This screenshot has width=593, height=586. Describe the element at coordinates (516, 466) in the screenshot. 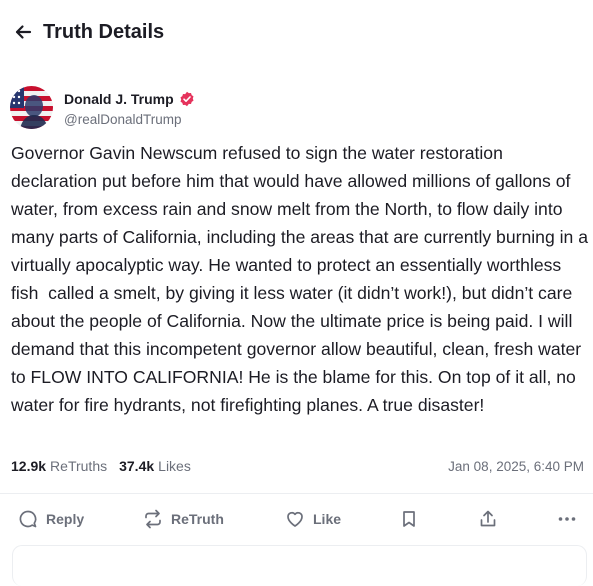

I see `post-date: Jan 08, 2025, 6:40 PM` at that location.